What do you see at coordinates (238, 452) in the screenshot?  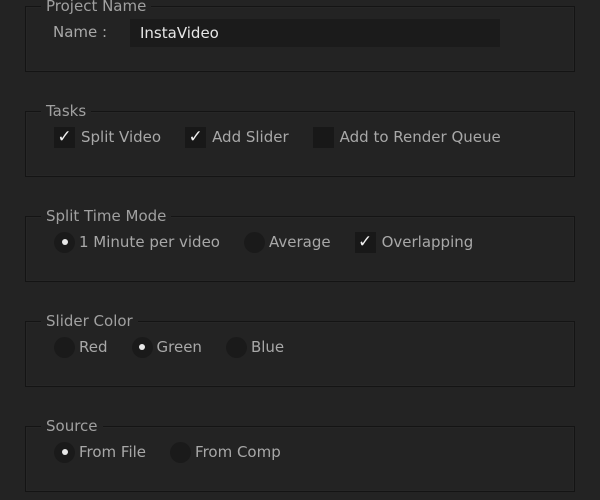 I see `radio-label: From Comp` at bounding box center [238, 452].